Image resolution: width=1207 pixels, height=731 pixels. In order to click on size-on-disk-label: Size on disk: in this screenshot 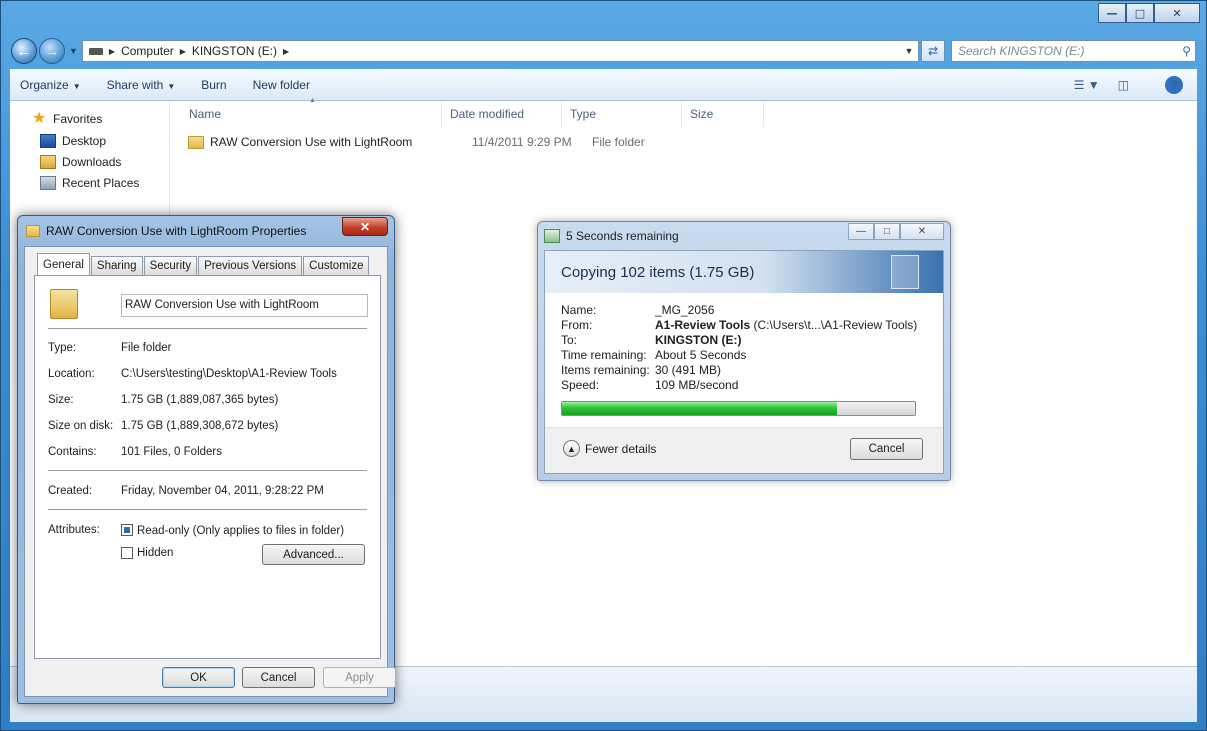, I will do `click(81, 426)`.